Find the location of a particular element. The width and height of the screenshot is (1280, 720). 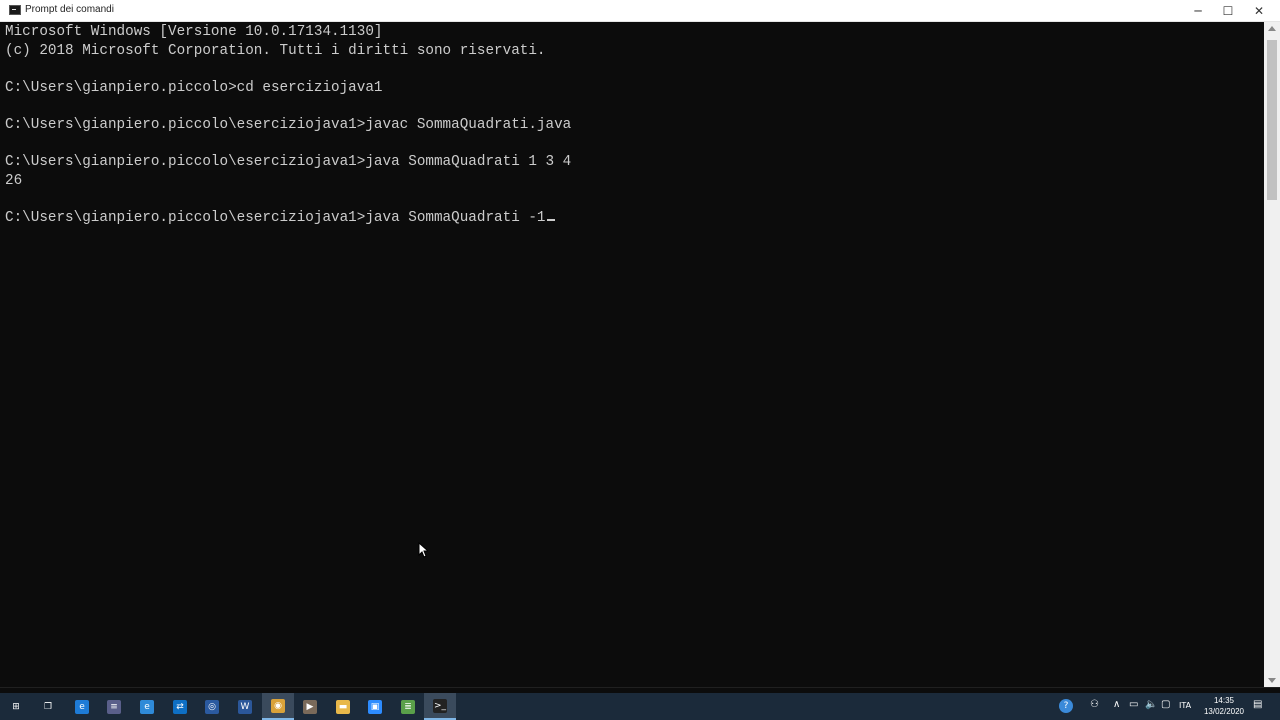

taskbar-button-word: W is located at coordinates (245, 706).